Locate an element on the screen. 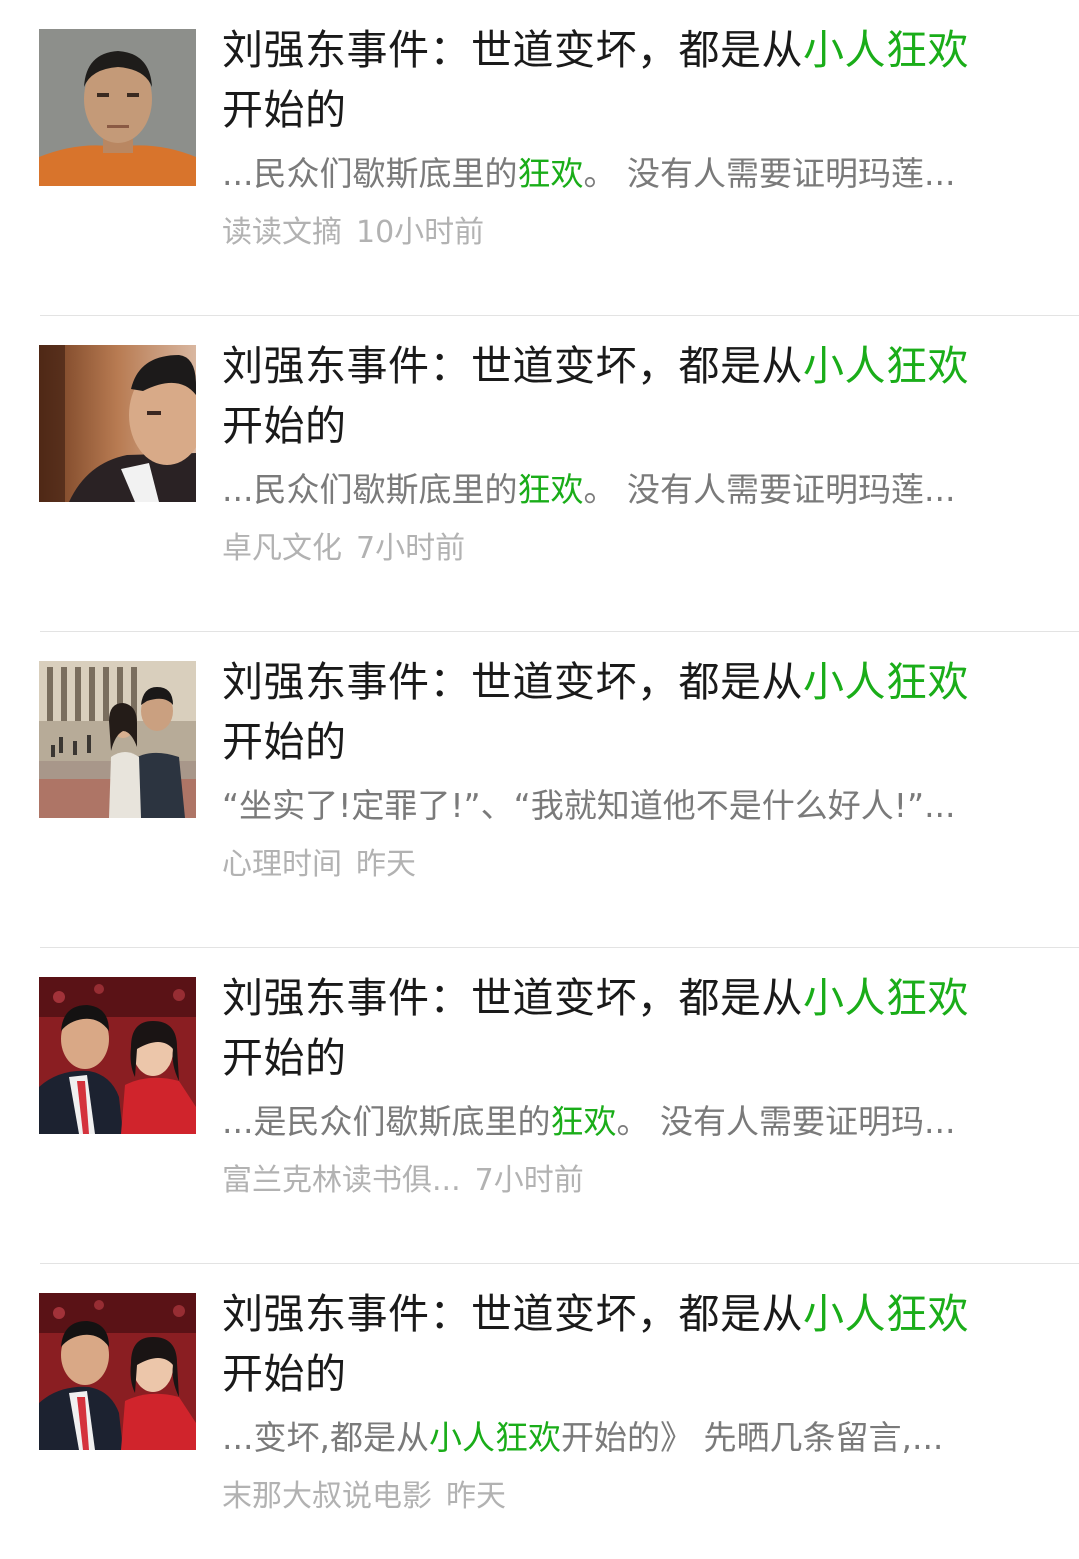 The height and width of the screenshot is (1559, 1079). snippet-highlight: 小人狂欢 is located at coordinates (494, 1437).